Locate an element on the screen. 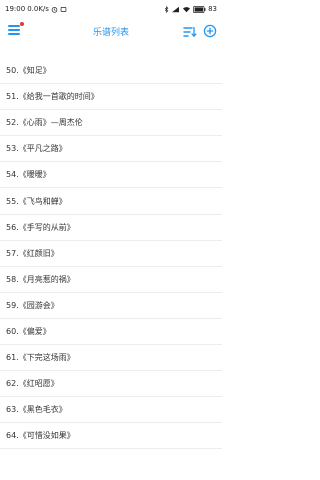 This screenshot has width=320, height=480. list-item: 53.《平凡之路》 is located at coordinates (111, 149).